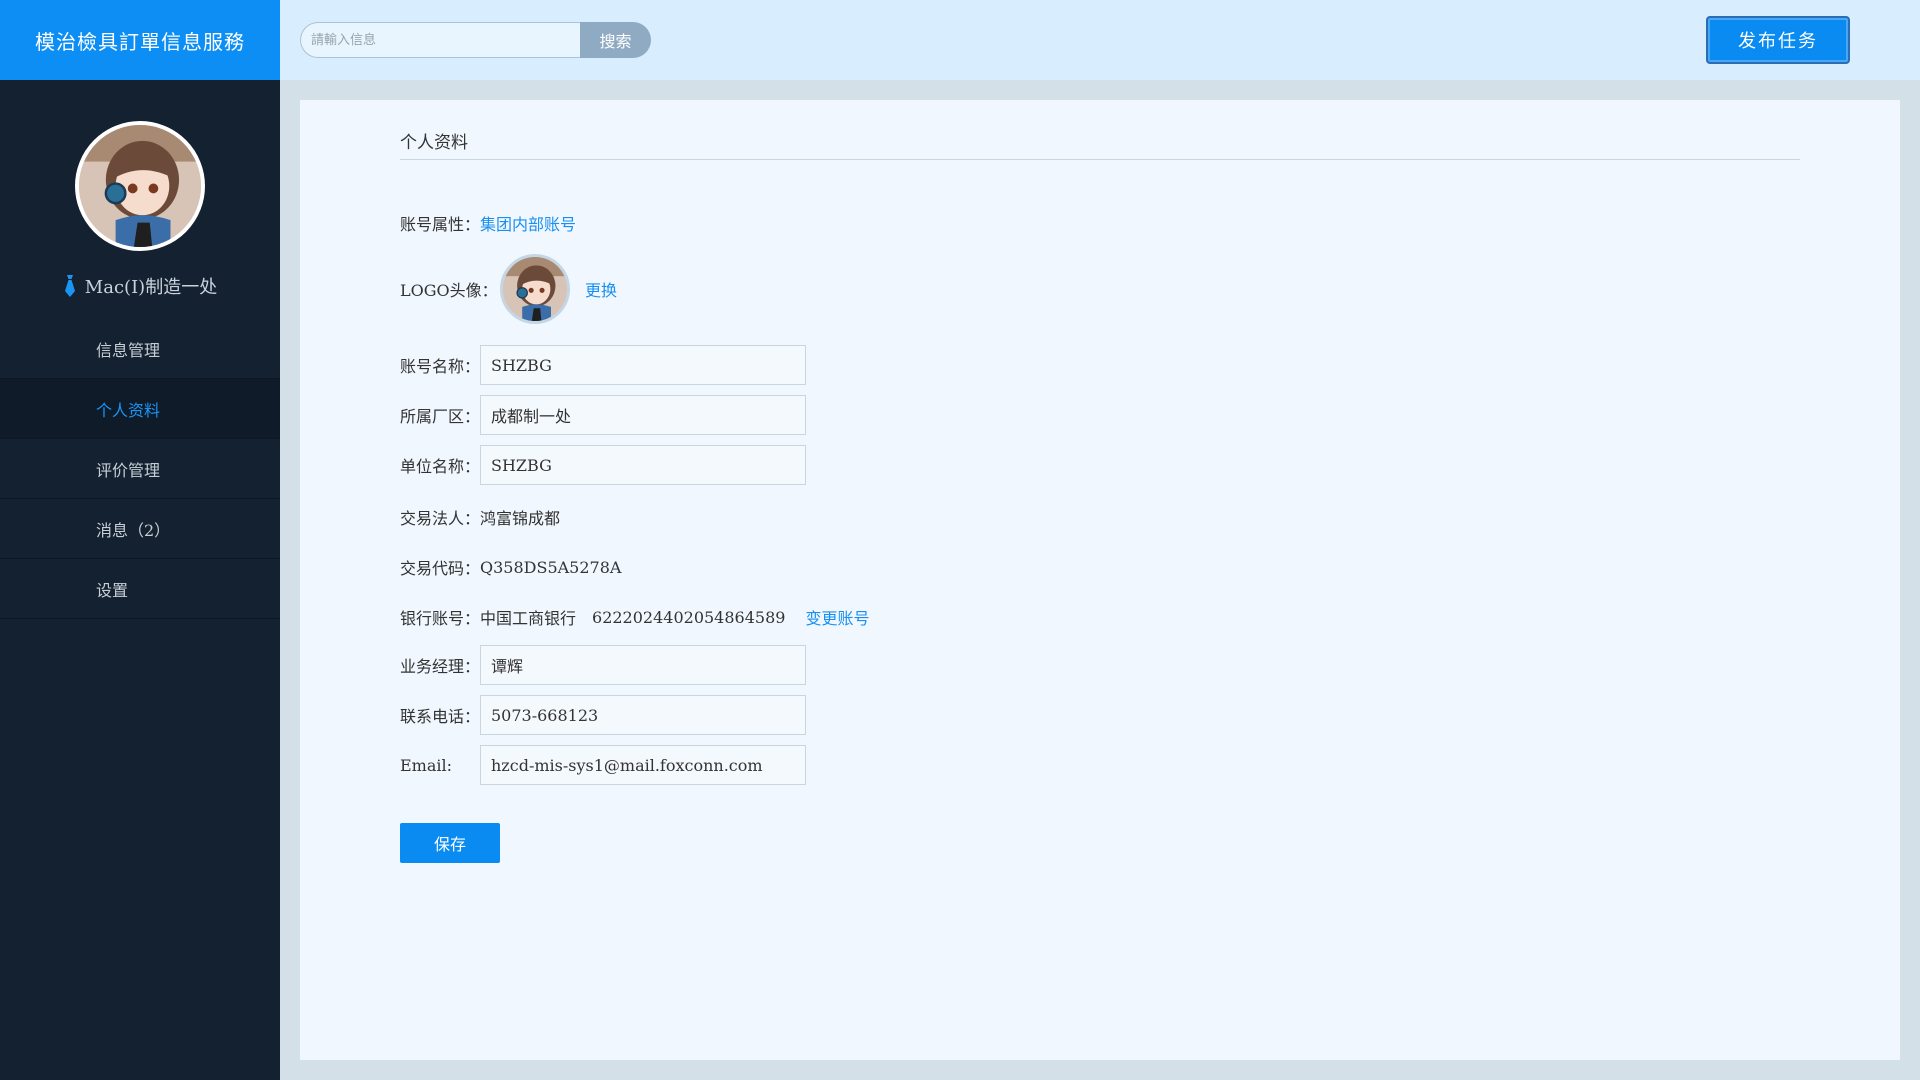  I want to click on search-button: 搜索, so click(615, 40).